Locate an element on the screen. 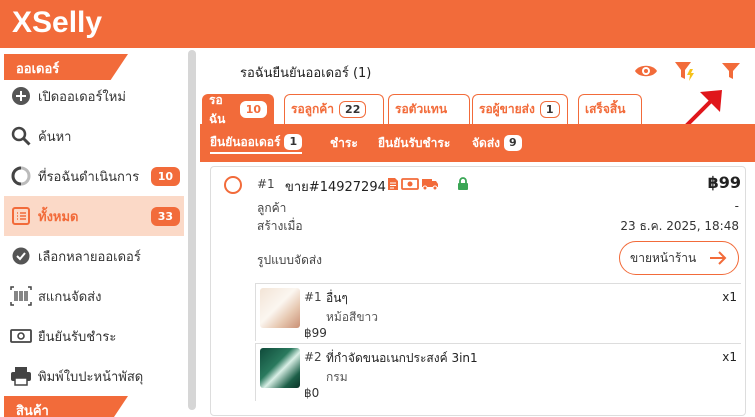 This screenshot has width=755, height=417. search-icon is located at coordinates (21, 136).